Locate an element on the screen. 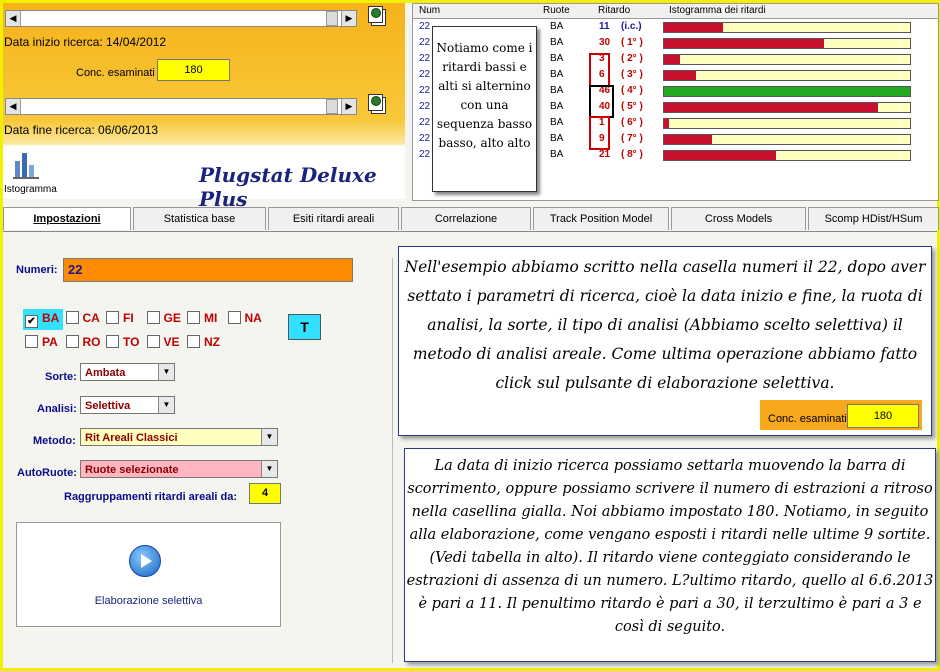 The image size is (940, 671). conc-input: 180 is located at coordinates (193, 70).